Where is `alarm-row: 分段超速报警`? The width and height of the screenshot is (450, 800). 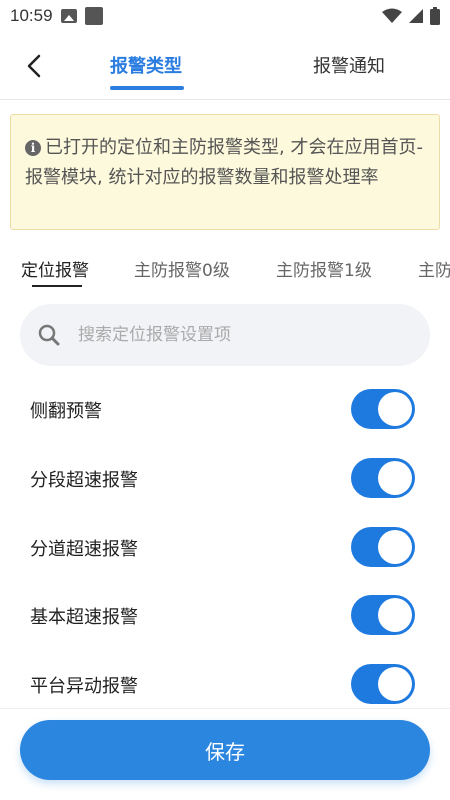 alarm-row: 分段超速报警 is located at coordinates (225, 477).